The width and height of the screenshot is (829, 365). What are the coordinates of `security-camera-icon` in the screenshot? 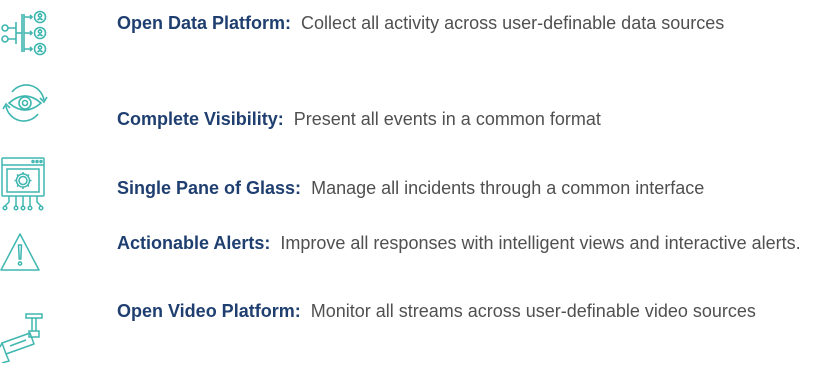 It's located at (22, 338).